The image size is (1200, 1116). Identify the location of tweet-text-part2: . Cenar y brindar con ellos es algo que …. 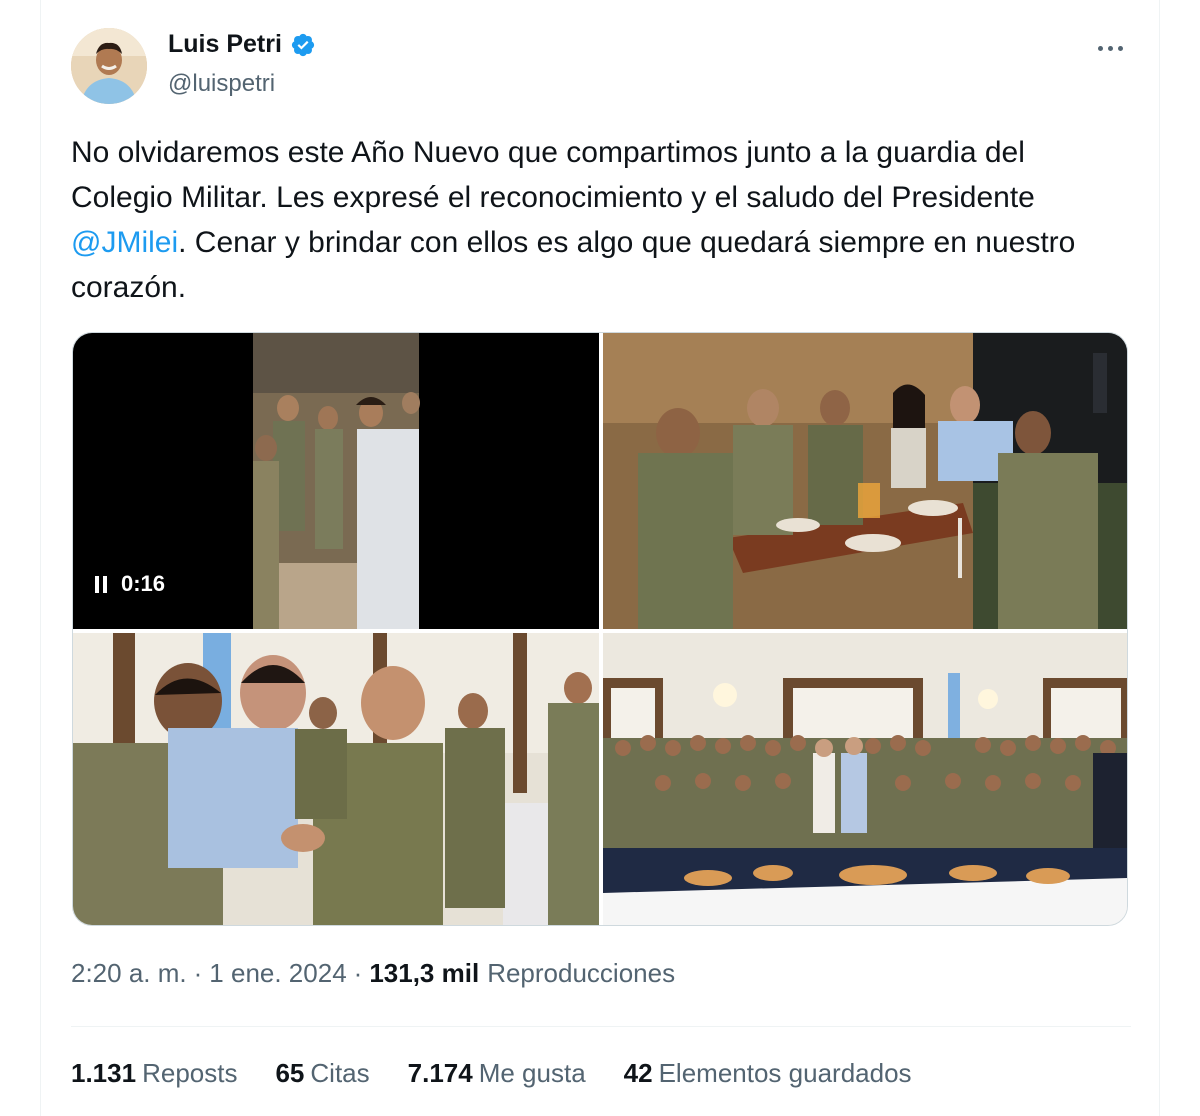
(573, 265).